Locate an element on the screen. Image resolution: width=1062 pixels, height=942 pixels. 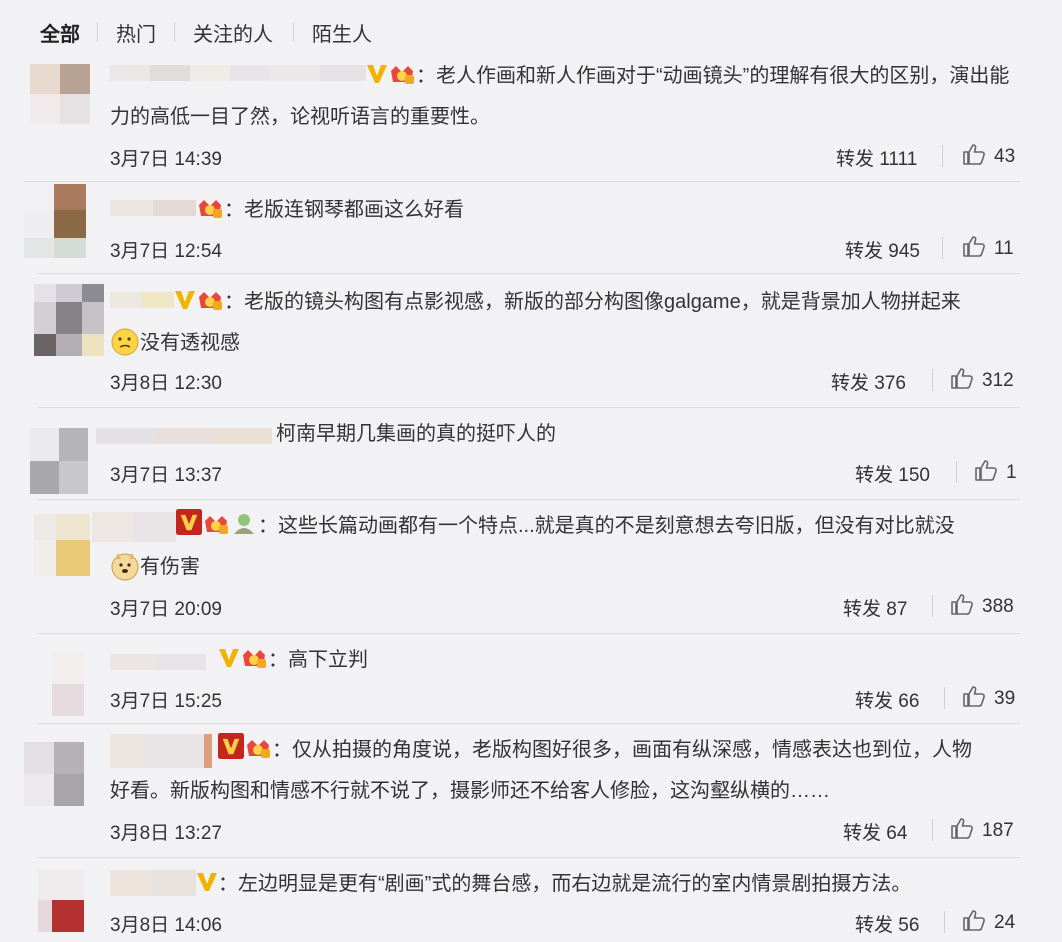
repost-button: 转发 87 is located at coordinates (875, 607).